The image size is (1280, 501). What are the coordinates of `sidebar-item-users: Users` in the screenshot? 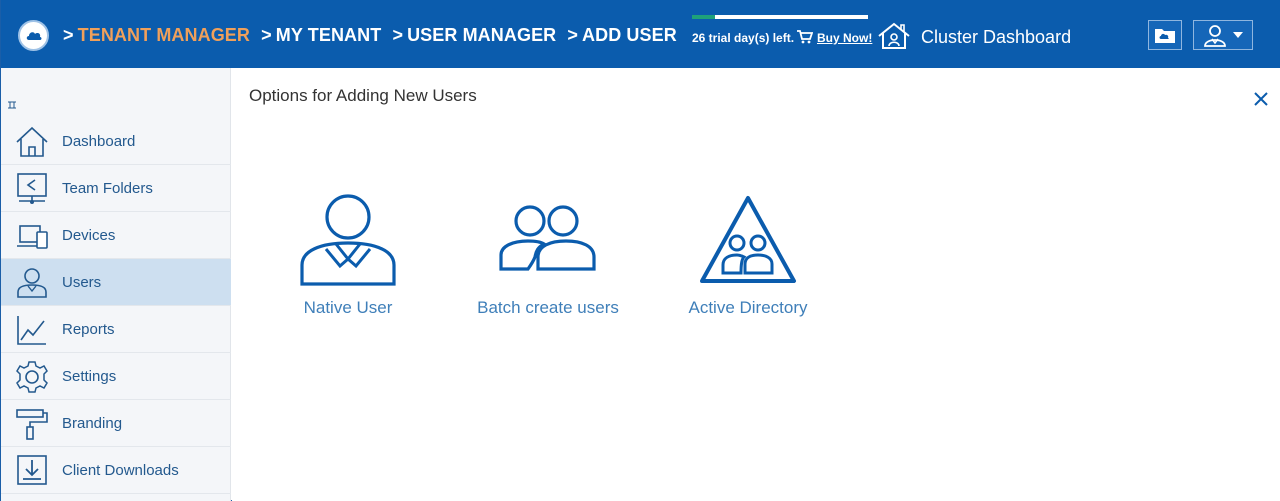 It's located at (116, 282).